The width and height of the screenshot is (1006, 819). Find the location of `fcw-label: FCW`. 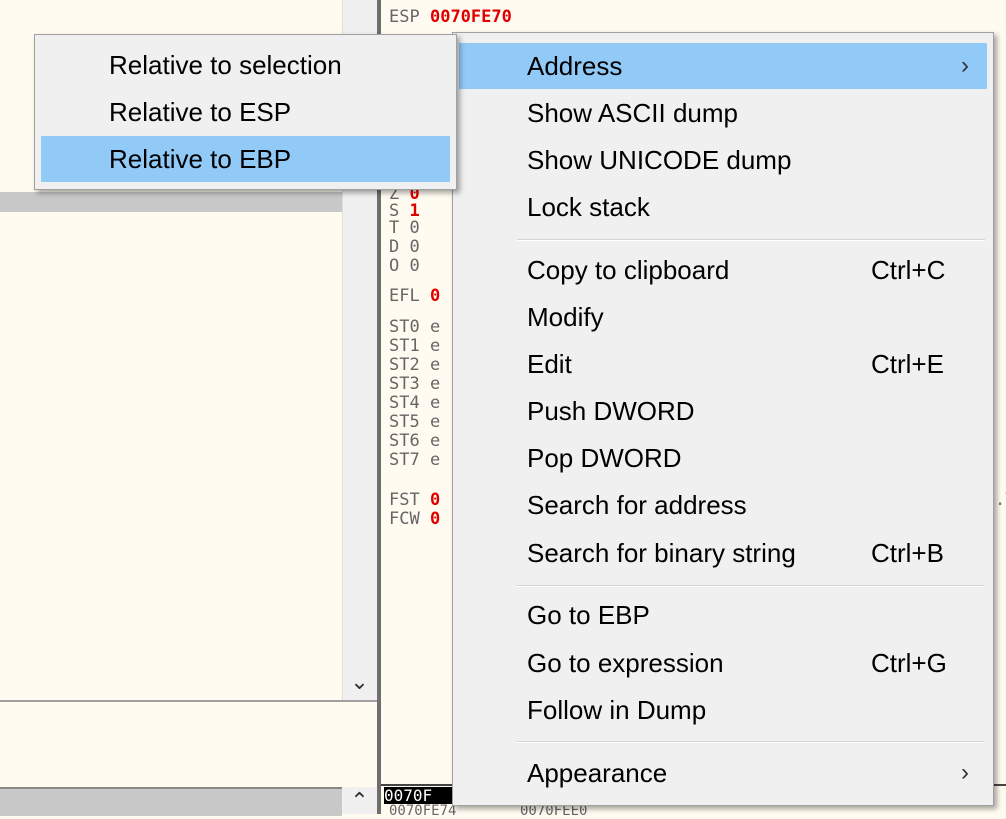

fcw-label: FCW is located at coordinates (404, 519).